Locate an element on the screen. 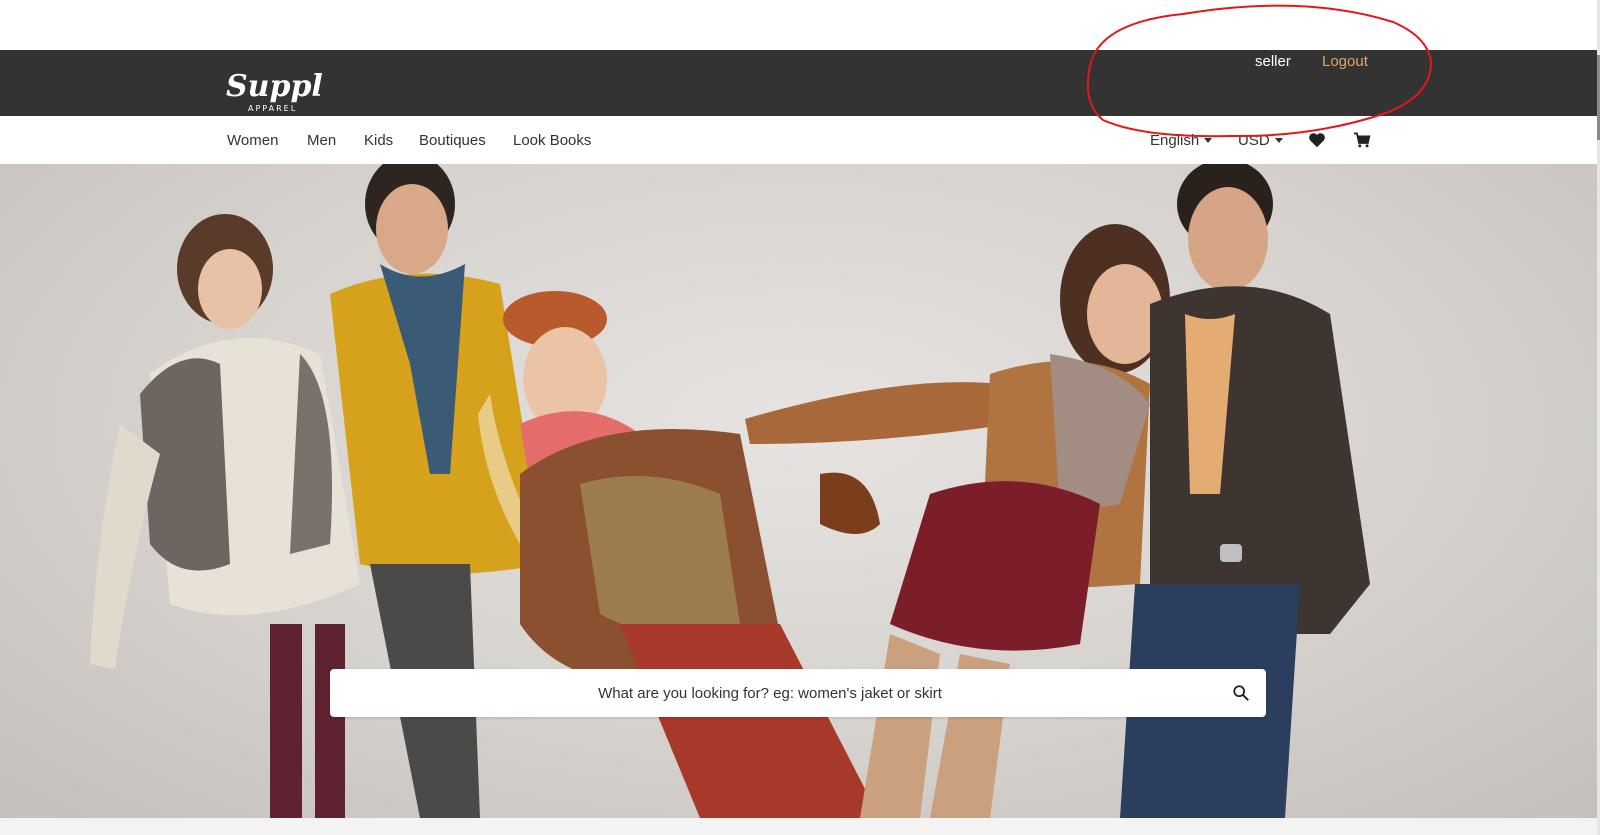  heart-icon is located at coordinates (1317, 140).